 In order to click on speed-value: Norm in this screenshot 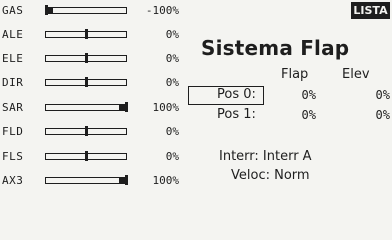, I will do `click(292, 175)`.